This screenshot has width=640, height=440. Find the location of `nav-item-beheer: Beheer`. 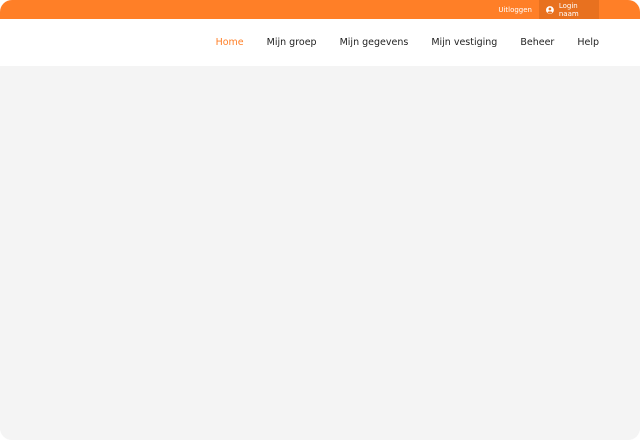

nav-item-beheer: Beheer is located at coordinates (537, 42).